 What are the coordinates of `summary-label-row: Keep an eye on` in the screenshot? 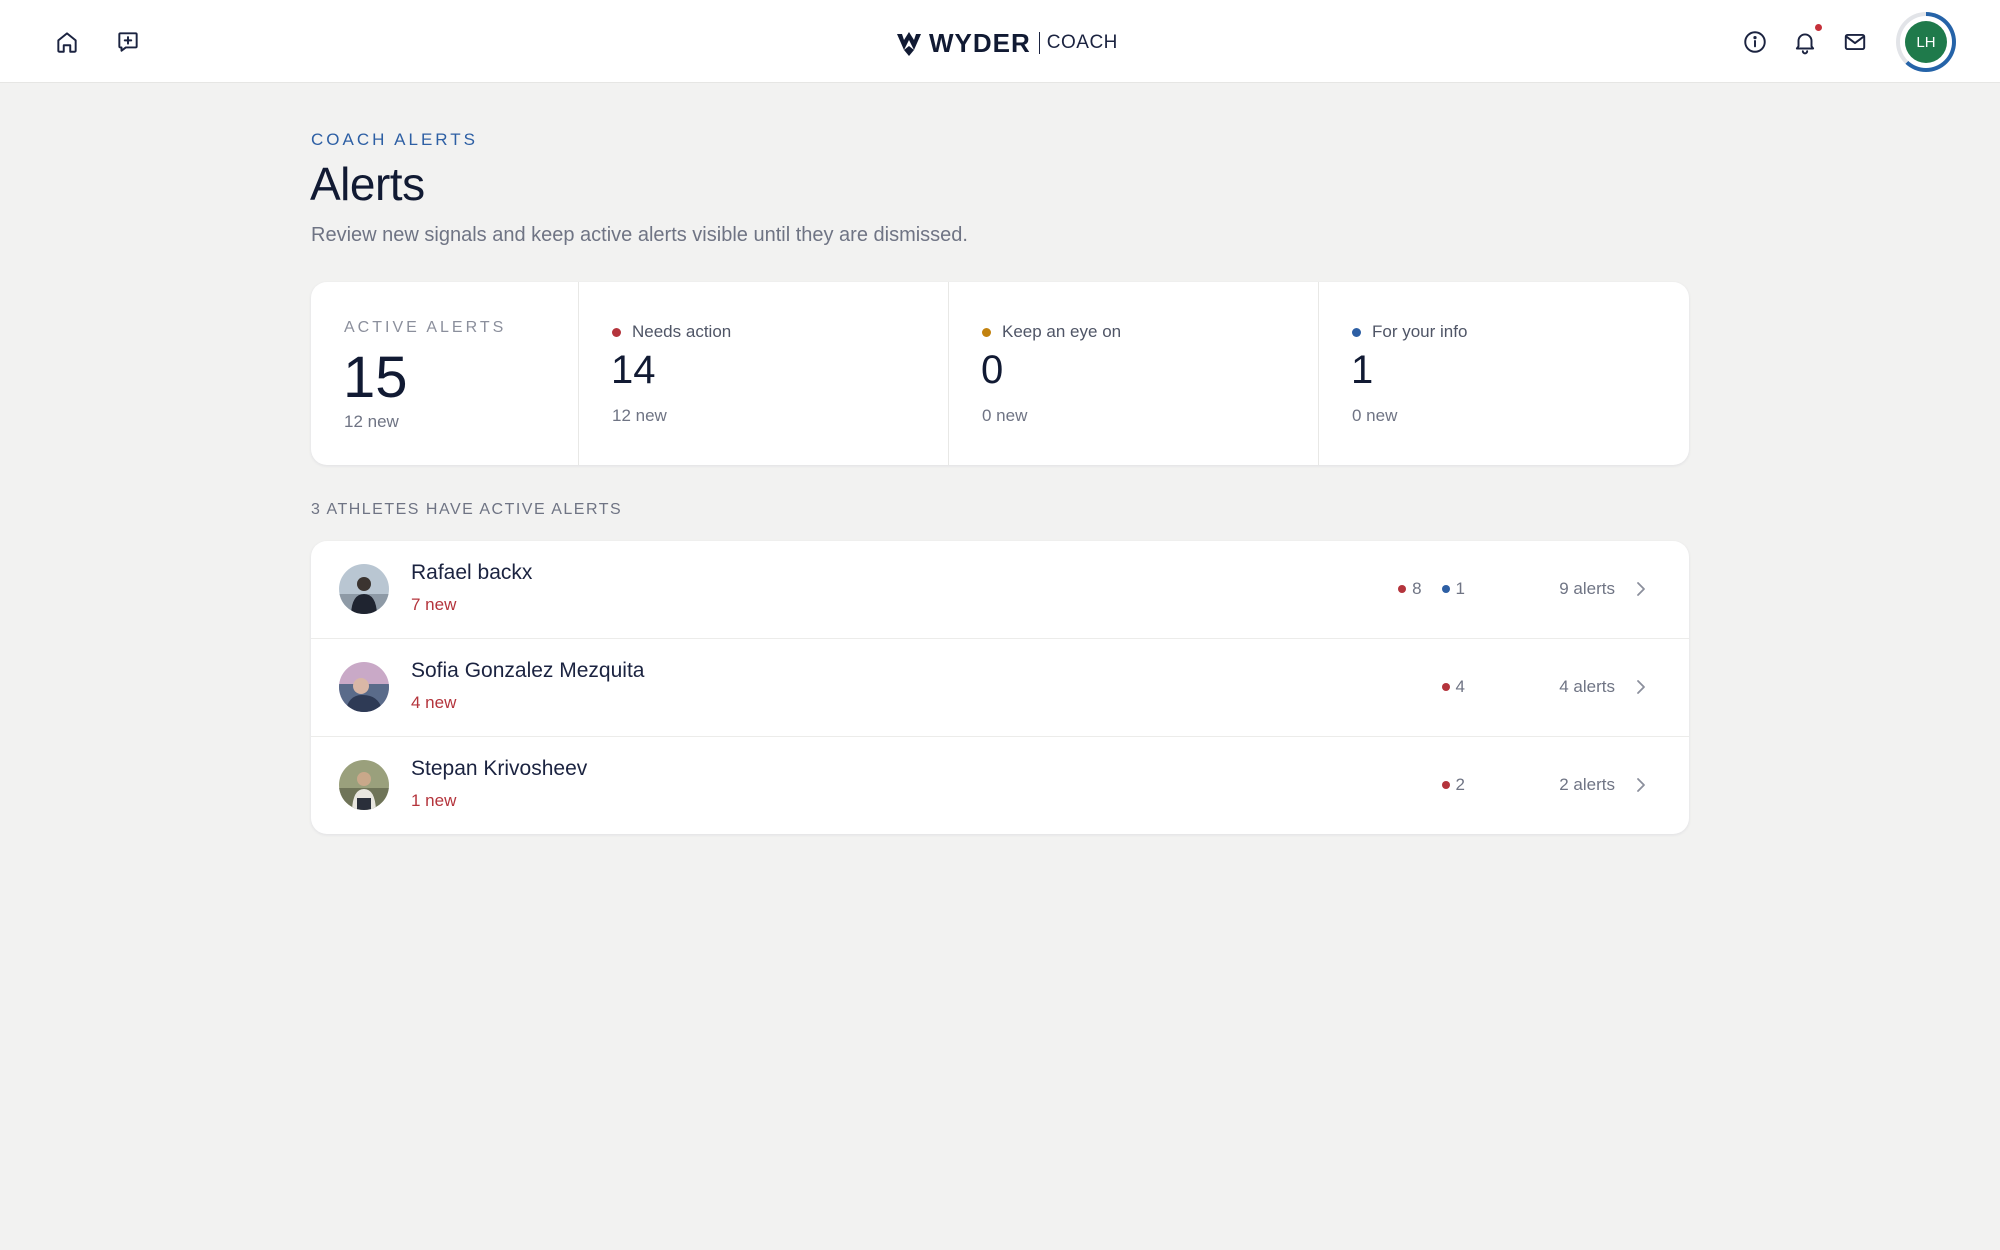 It's located at (1051, 332).